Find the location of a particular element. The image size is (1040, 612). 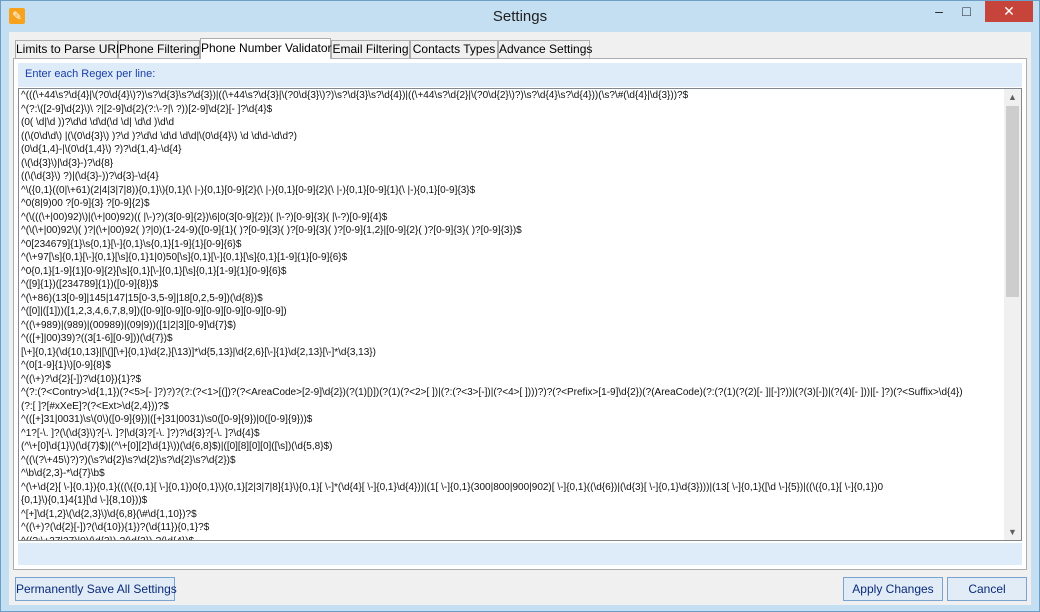

title-bar: ✎ Settings – □ ✕ is located at coordinates (520, 16).